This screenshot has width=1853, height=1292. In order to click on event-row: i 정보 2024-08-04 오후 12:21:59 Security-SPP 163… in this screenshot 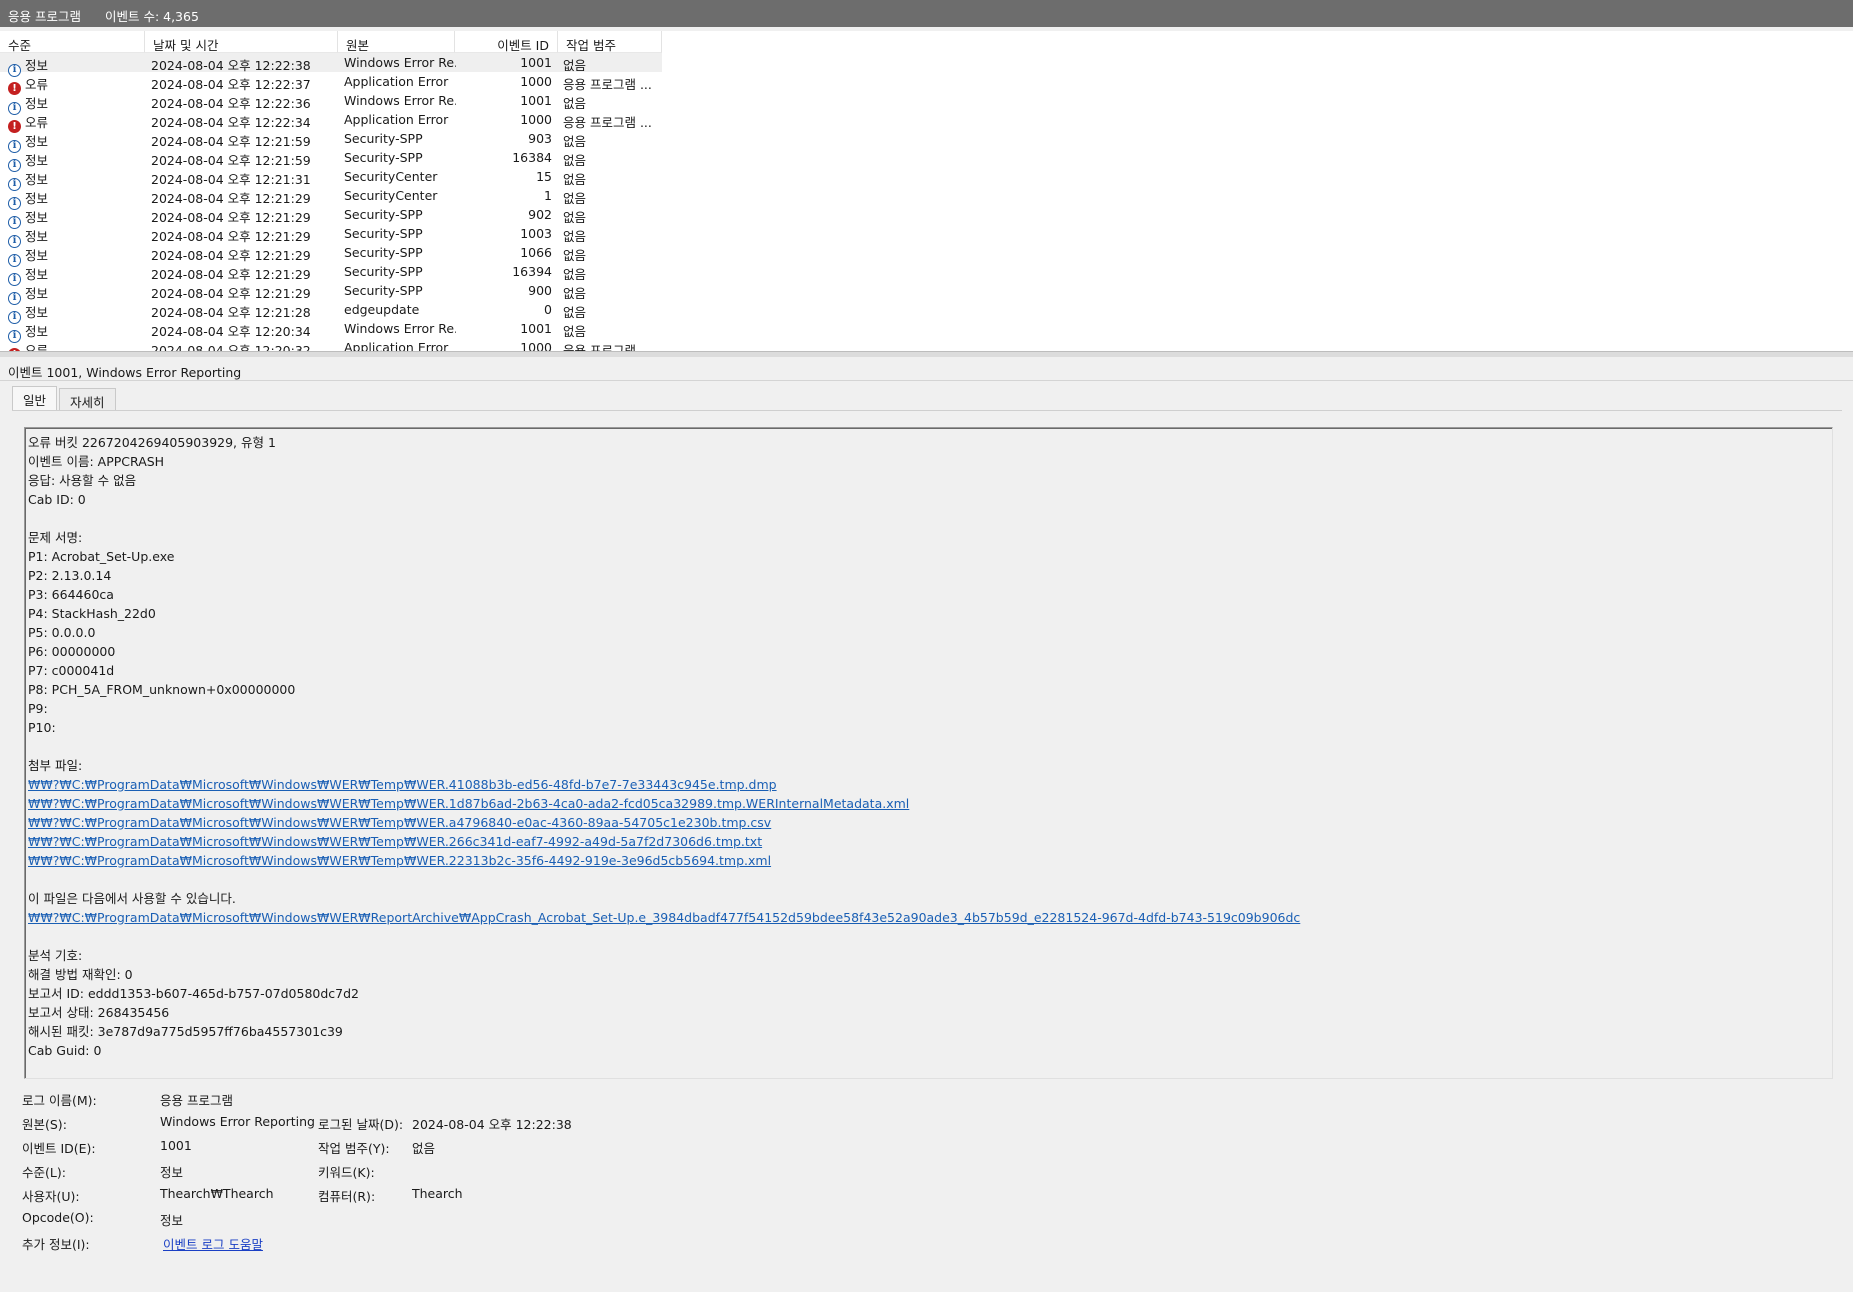, I will do `click(331, 160)`.